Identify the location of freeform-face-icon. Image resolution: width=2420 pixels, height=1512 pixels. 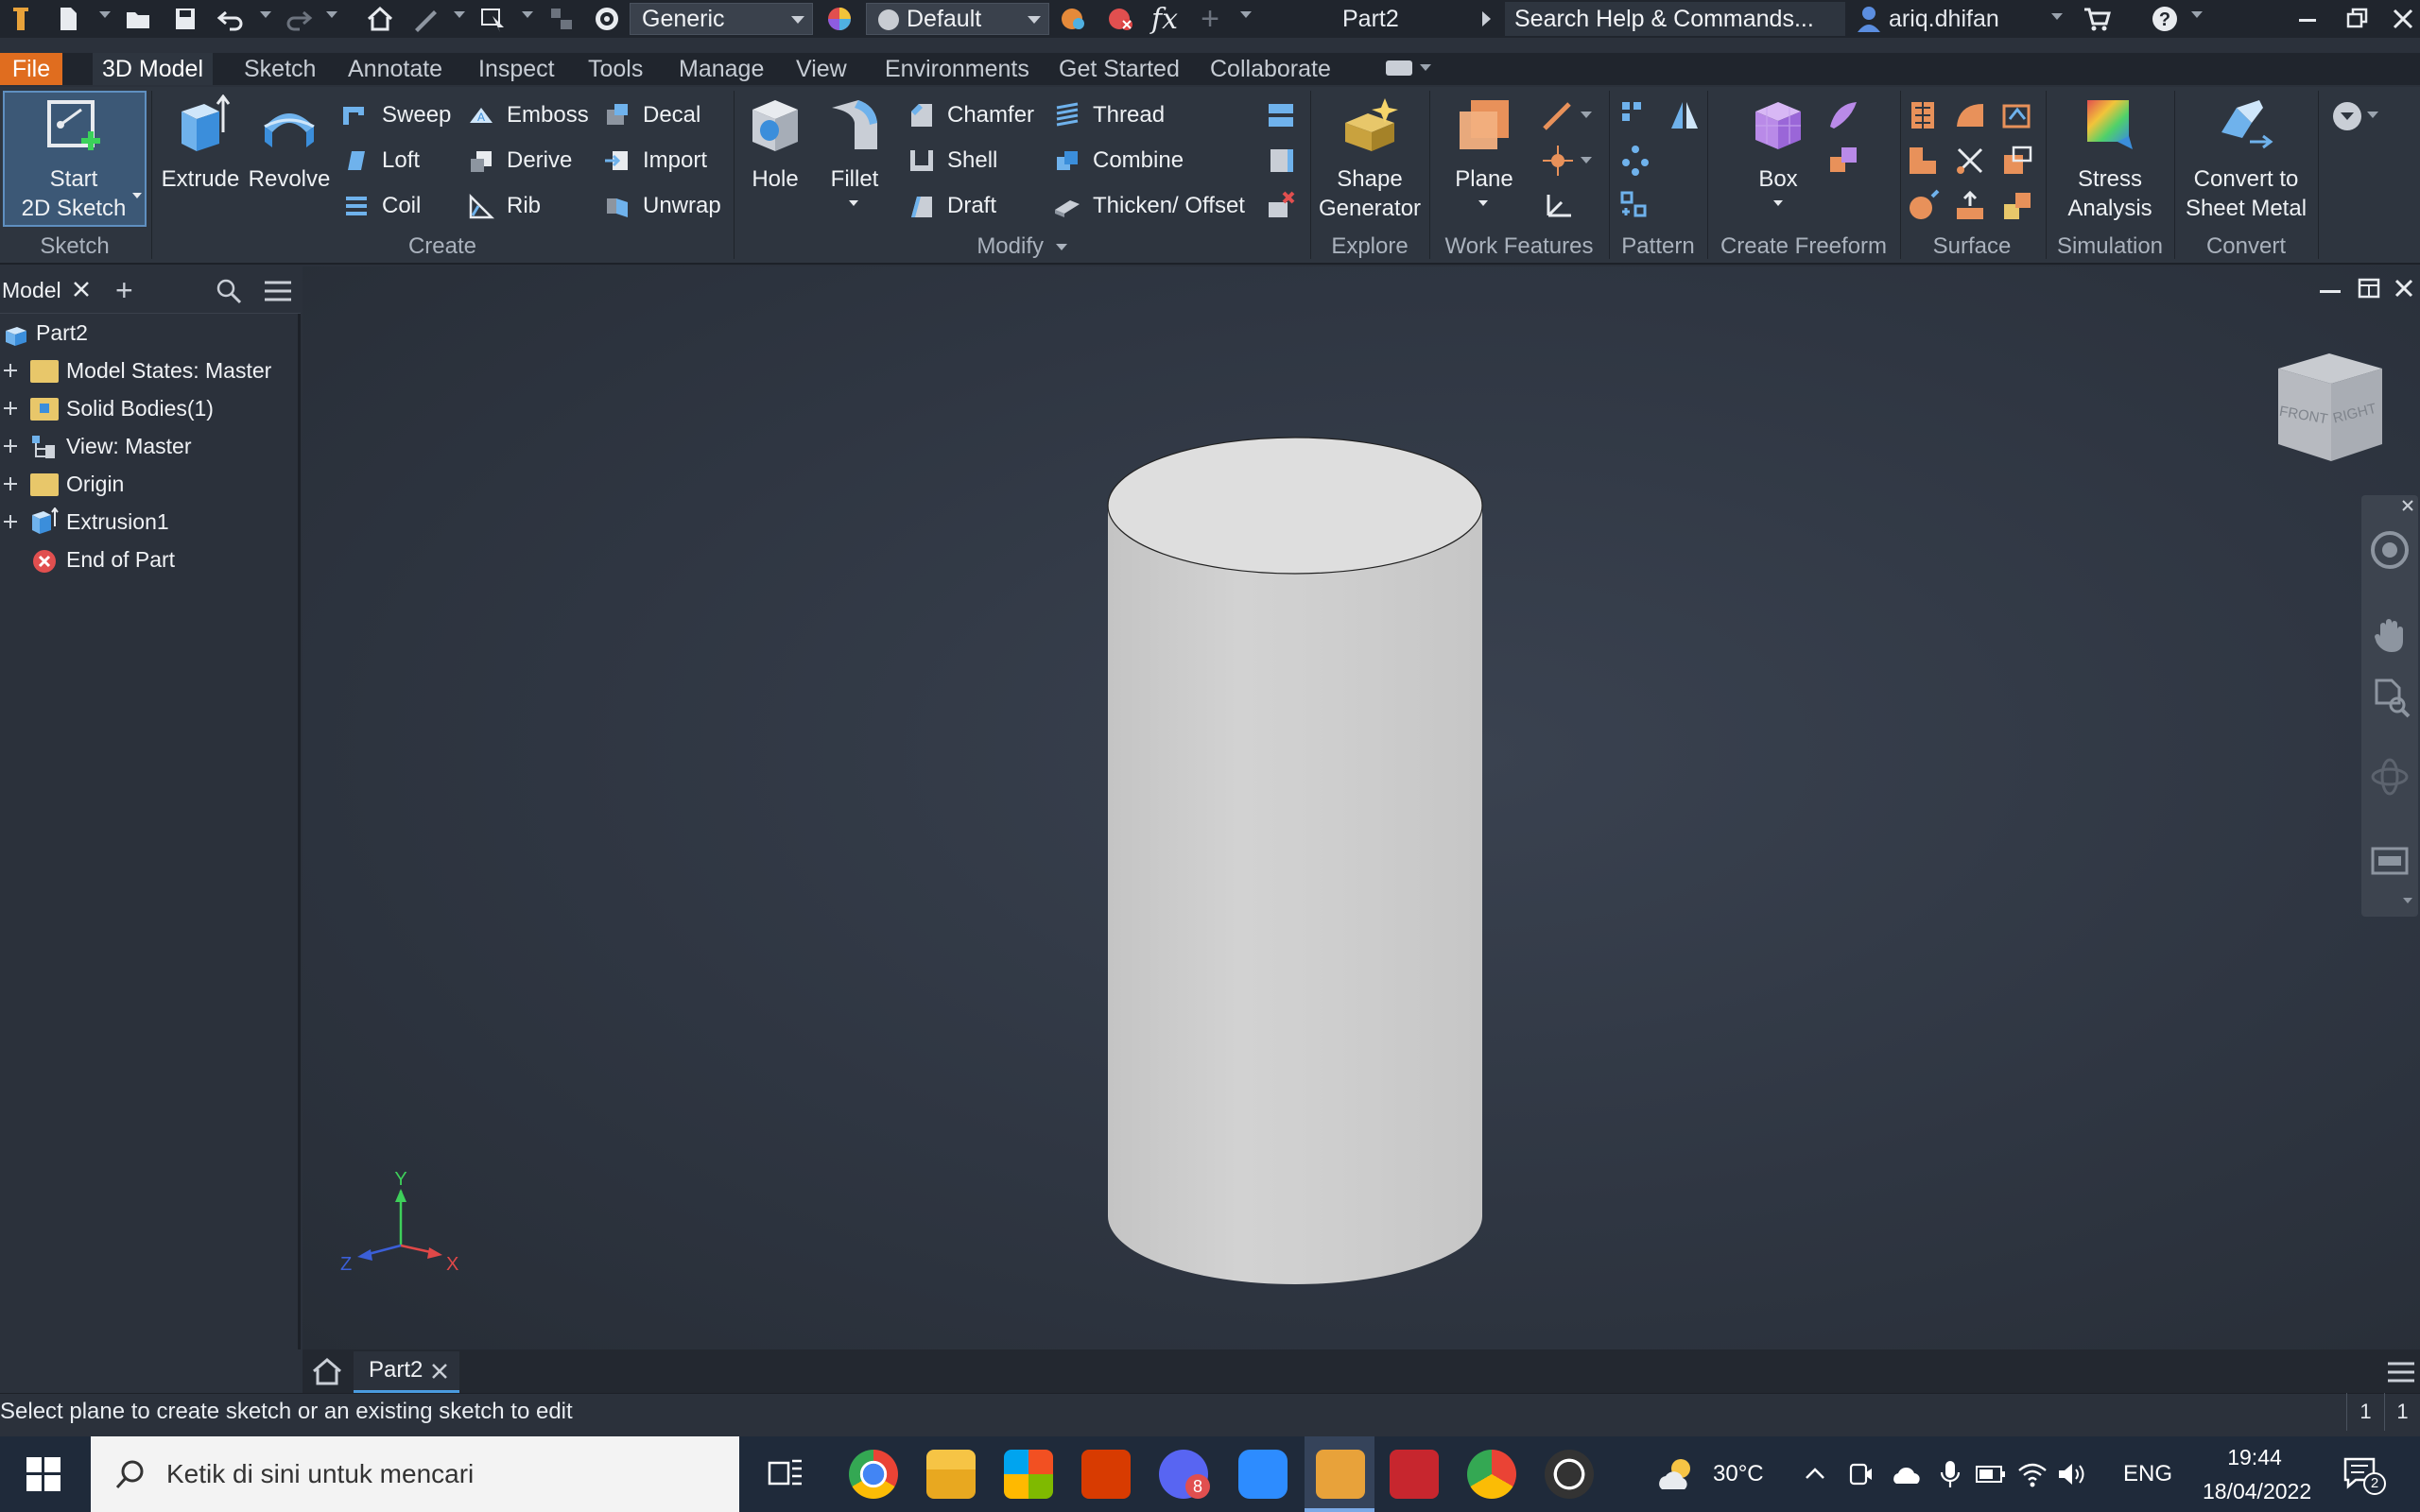
(1843, 115).